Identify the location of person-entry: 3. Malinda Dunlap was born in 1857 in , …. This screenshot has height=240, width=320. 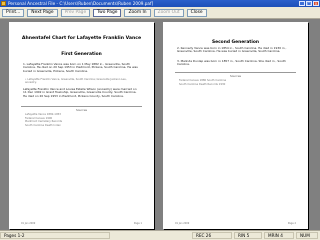
(231, 63).